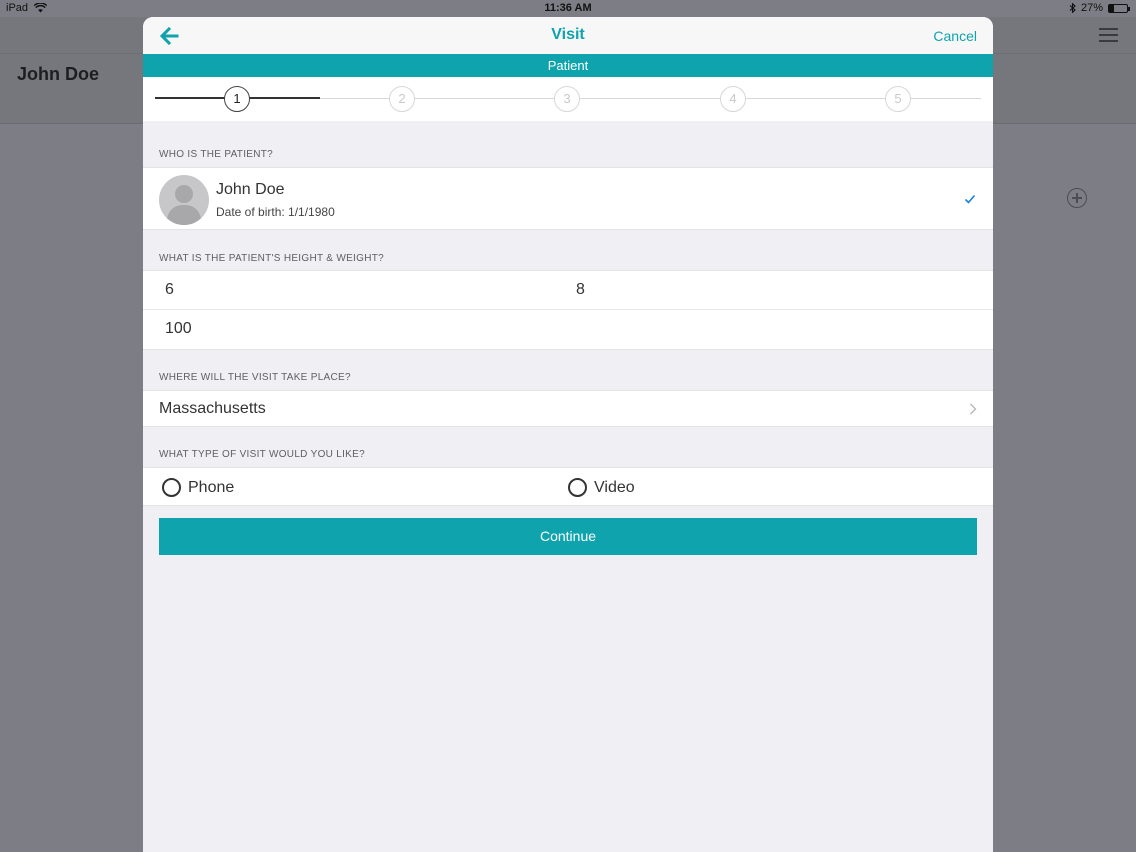  What do you see at coordinates (568, 536) in the screenshot?
I see `continue-button: Continue` at bounding box center [568, 536].